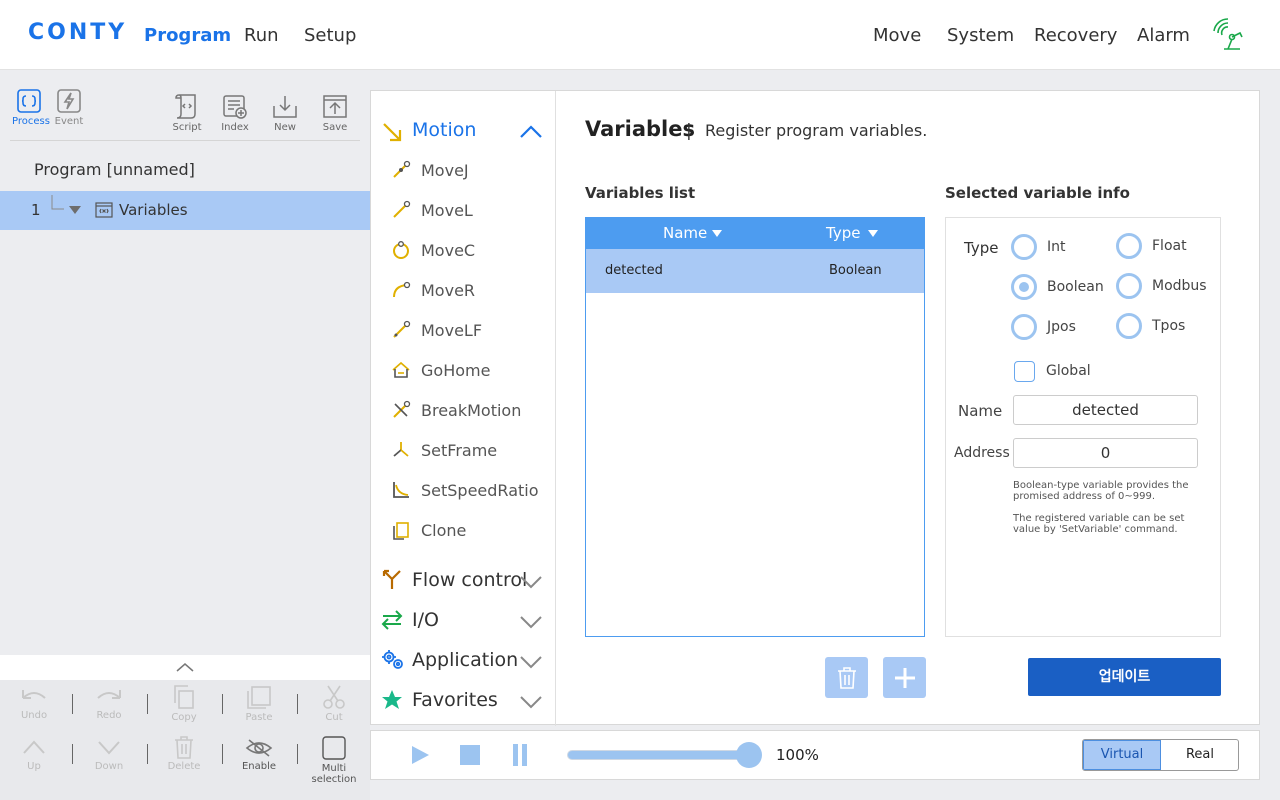 The height and width of the screenshot is (800, 1280). Describe the element at coordinates (187, 112) in the screenshot. I see `script-button: Script` at that location.